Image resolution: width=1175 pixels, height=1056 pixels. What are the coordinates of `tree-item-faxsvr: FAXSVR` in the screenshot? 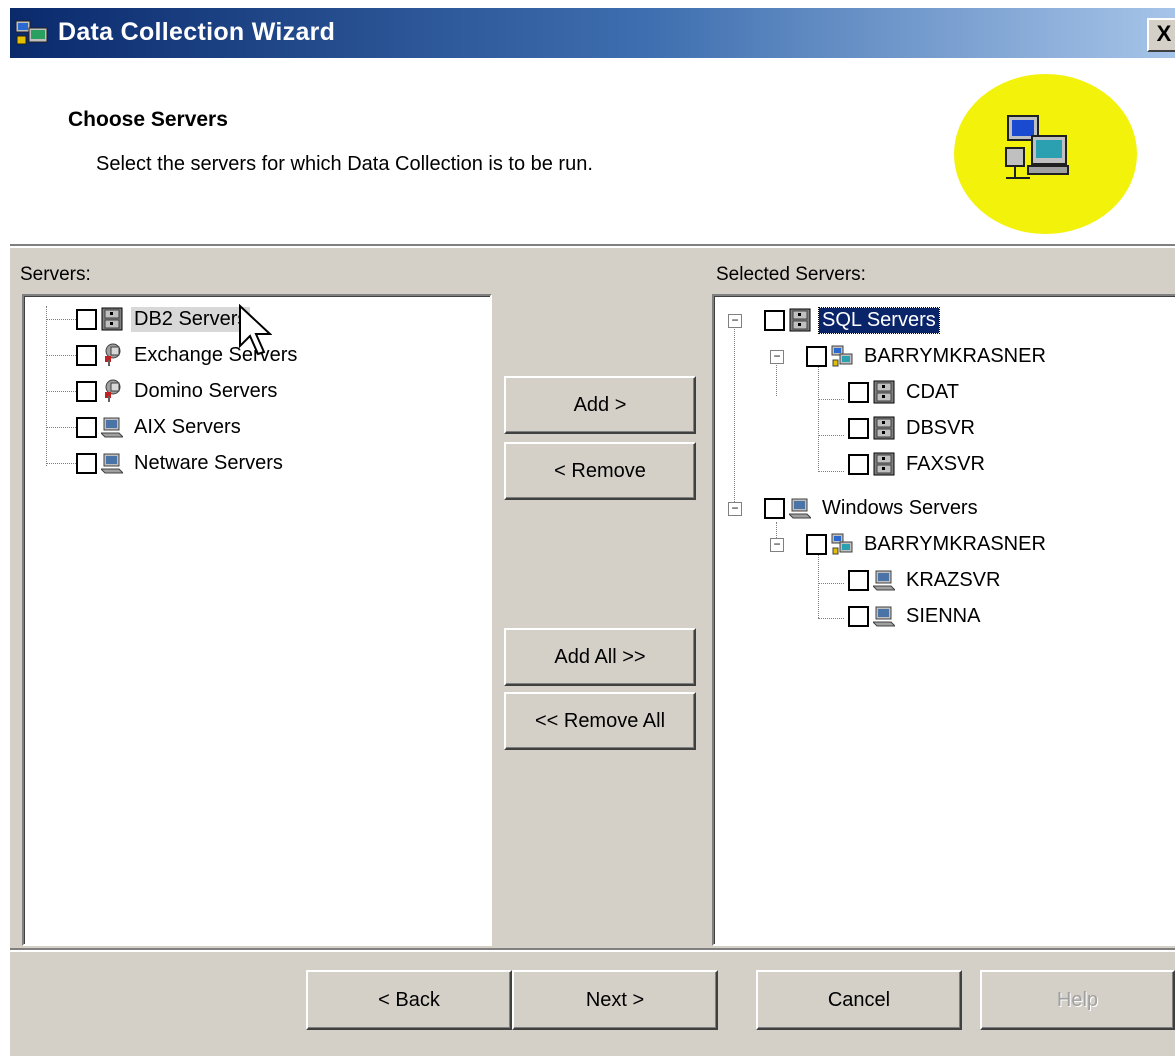 It's located at (918, 464).